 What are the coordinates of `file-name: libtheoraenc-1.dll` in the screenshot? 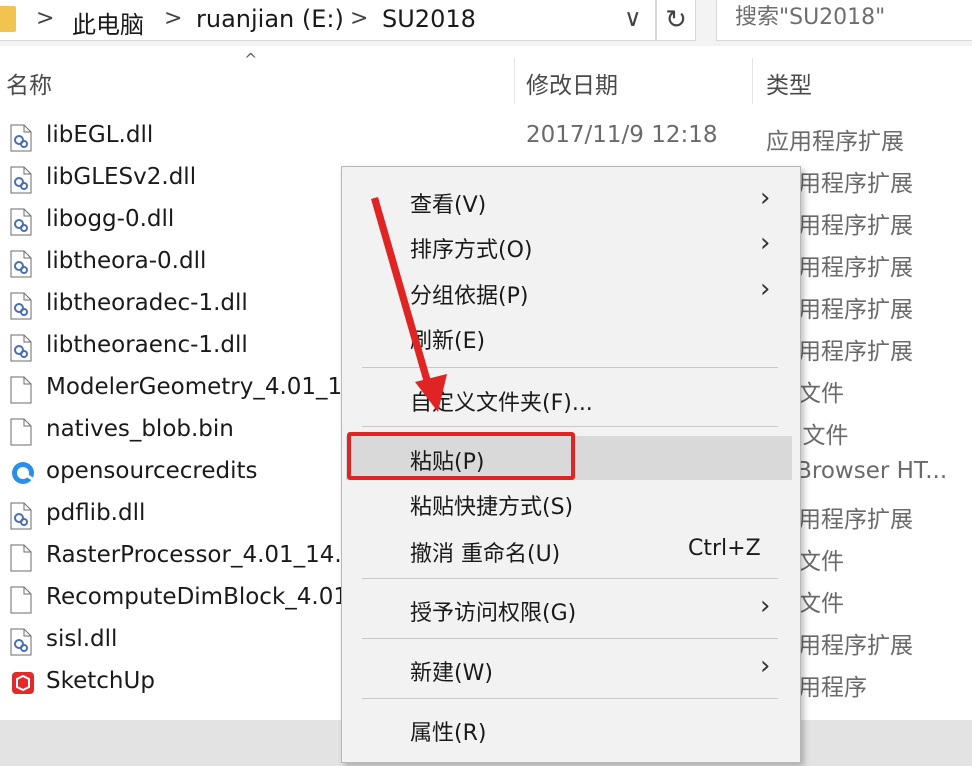 It's located at (147, 345).